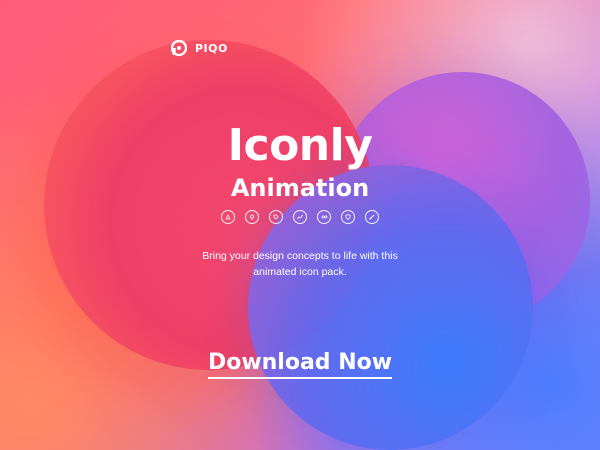 This screenshot has width=600, height=450. I want to click on brand-name: PIQO, so click(211, 48).